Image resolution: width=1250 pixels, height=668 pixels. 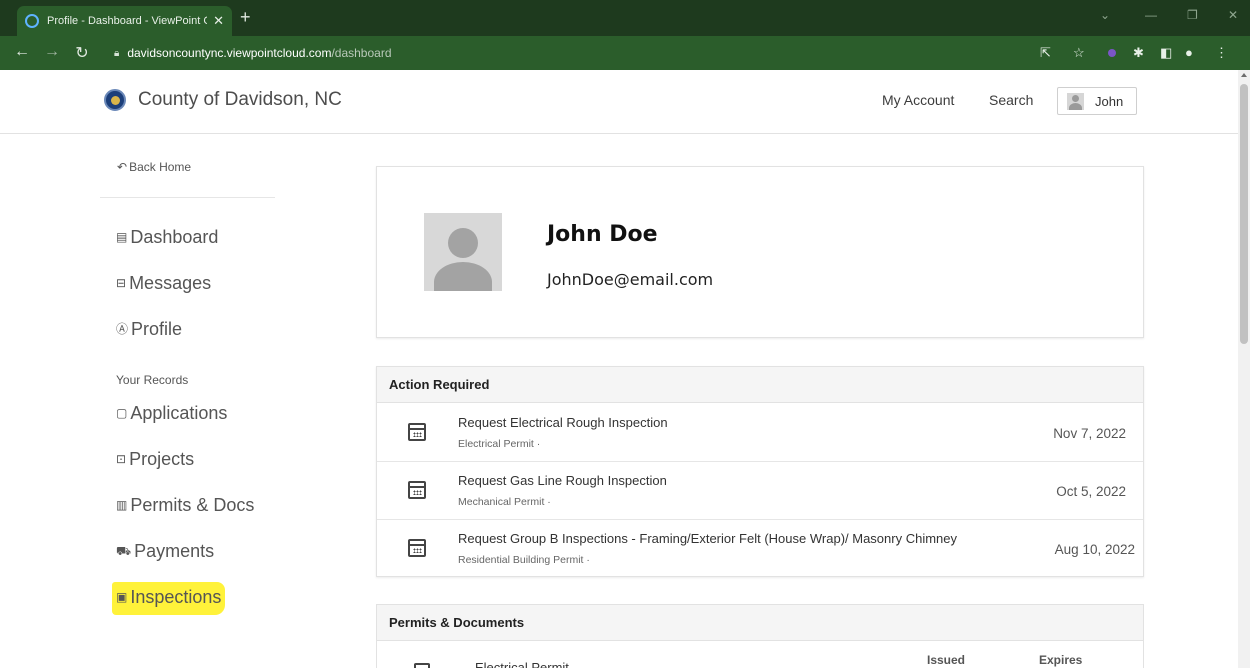 What do you see at coordinates (176, 597) in the screenshot?
I see `sidebar-item-label: Inspections` at bounding box center [176, 597].